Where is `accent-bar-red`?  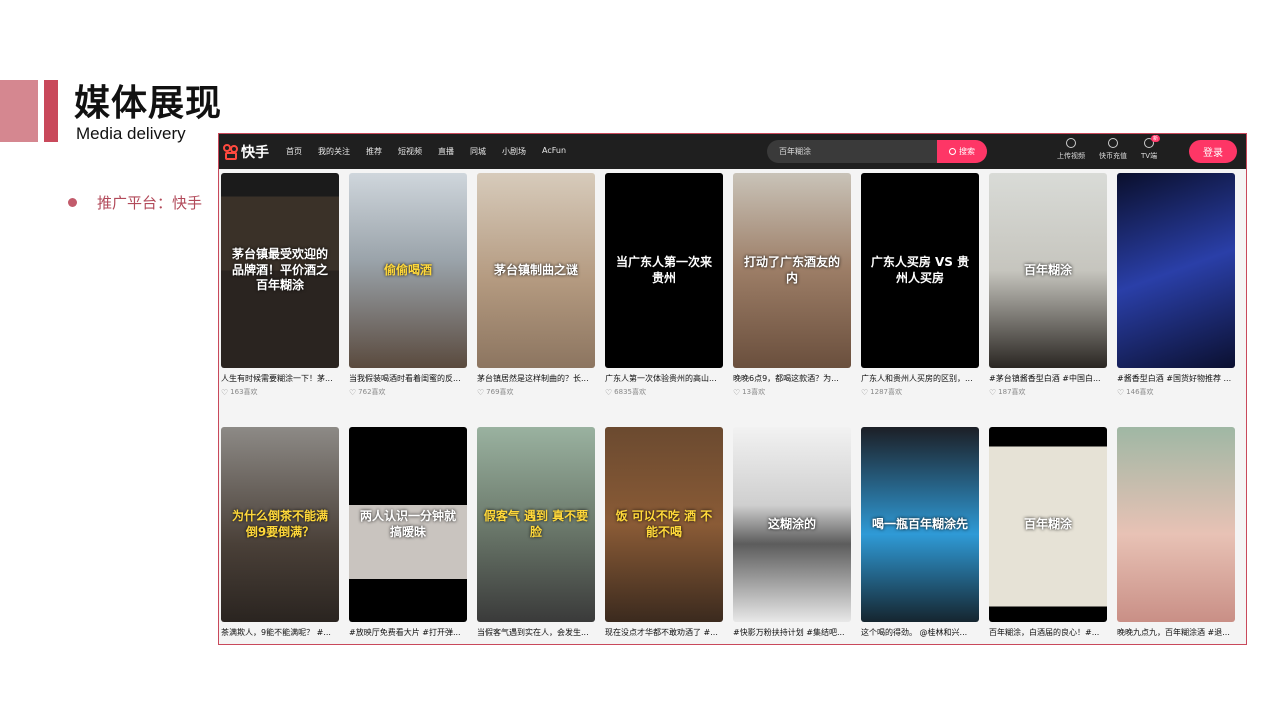 accent-bar-red is located at coordinates (51, 111).